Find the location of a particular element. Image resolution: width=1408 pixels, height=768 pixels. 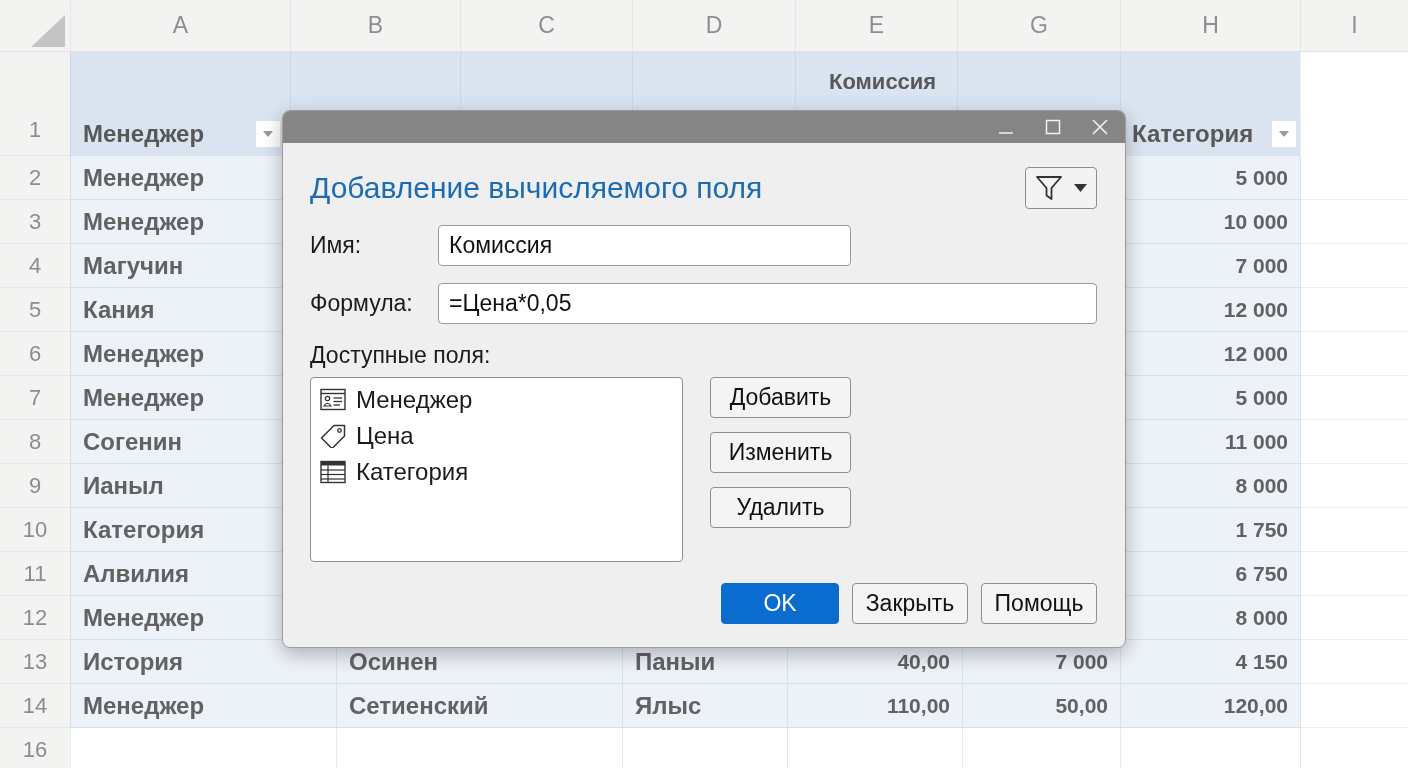

cell-text: 1 750 is located at coordinates (1261, 529).